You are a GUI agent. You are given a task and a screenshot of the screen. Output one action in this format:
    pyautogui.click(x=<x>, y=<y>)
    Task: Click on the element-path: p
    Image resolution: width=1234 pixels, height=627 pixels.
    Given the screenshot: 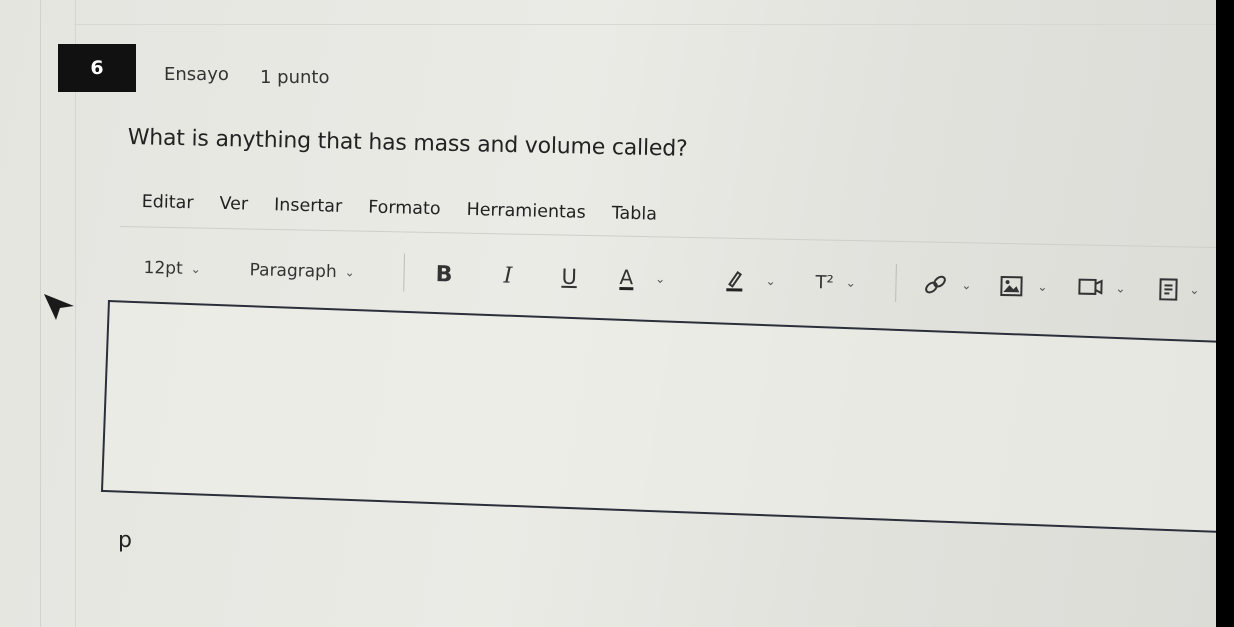 What is the action you would take?
    pyautogui.click(x=125, y=540)
    